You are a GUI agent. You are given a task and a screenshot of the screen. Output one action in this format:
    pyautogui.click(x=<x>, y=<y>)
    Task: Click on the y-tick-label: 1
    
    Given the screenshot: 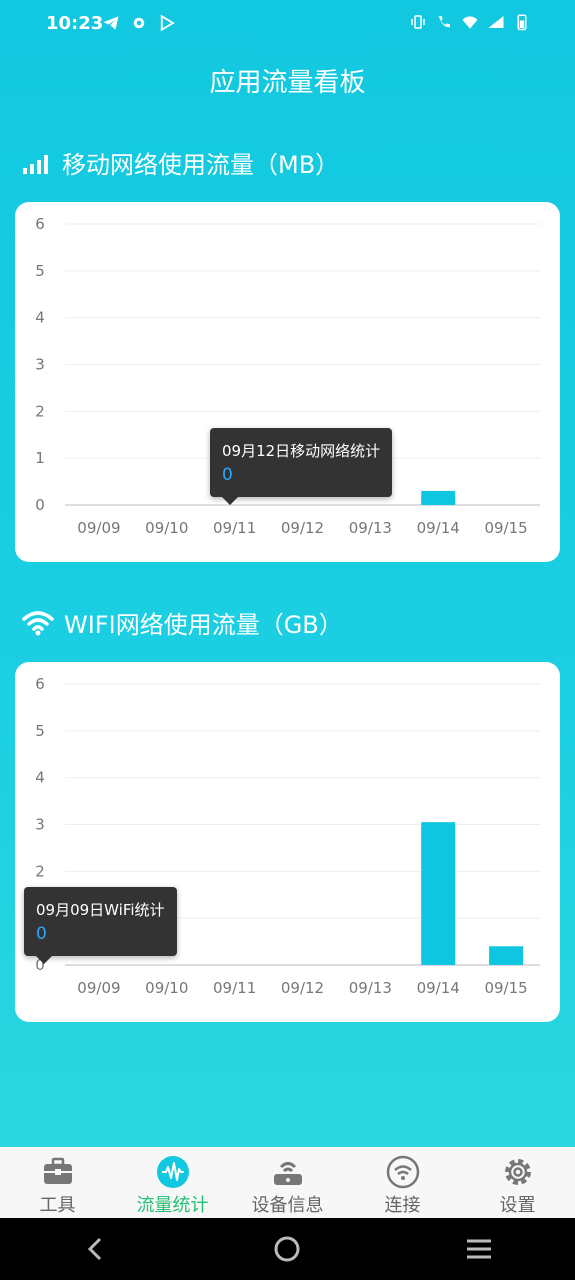 What is the action you would take?
    pyautogui.click(x=40, y=458)
    